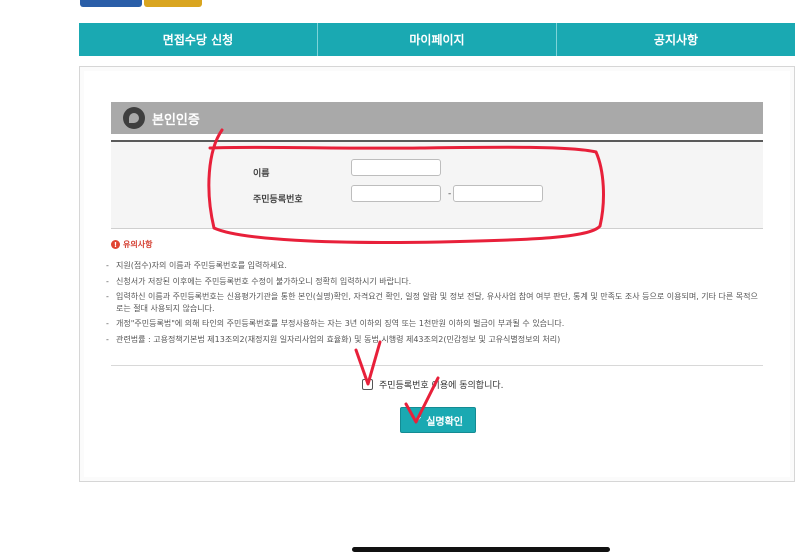 The height and width of the screenshot is (558, 800). I want to click on tab-mypage: 마이페이지, so click(437, 39).